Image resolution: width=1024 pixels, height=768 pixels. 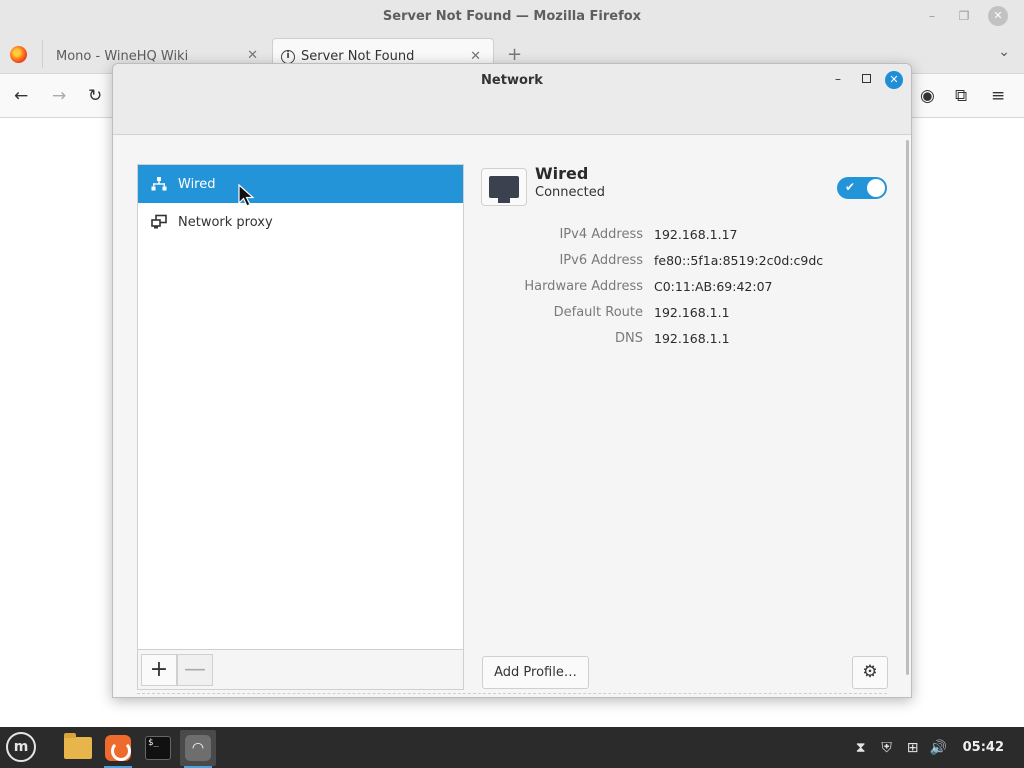 I want to click on property-row: IPv4 Address 192.168.1.17, so click(x=686, y=234).